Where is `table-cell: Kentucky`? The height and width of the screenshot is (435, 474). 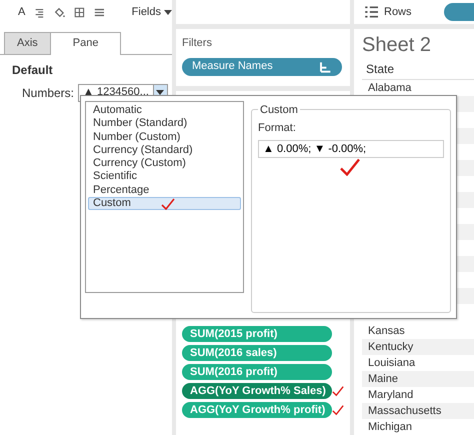 table-cell: Kentucky is located at coordinates (418, 347).